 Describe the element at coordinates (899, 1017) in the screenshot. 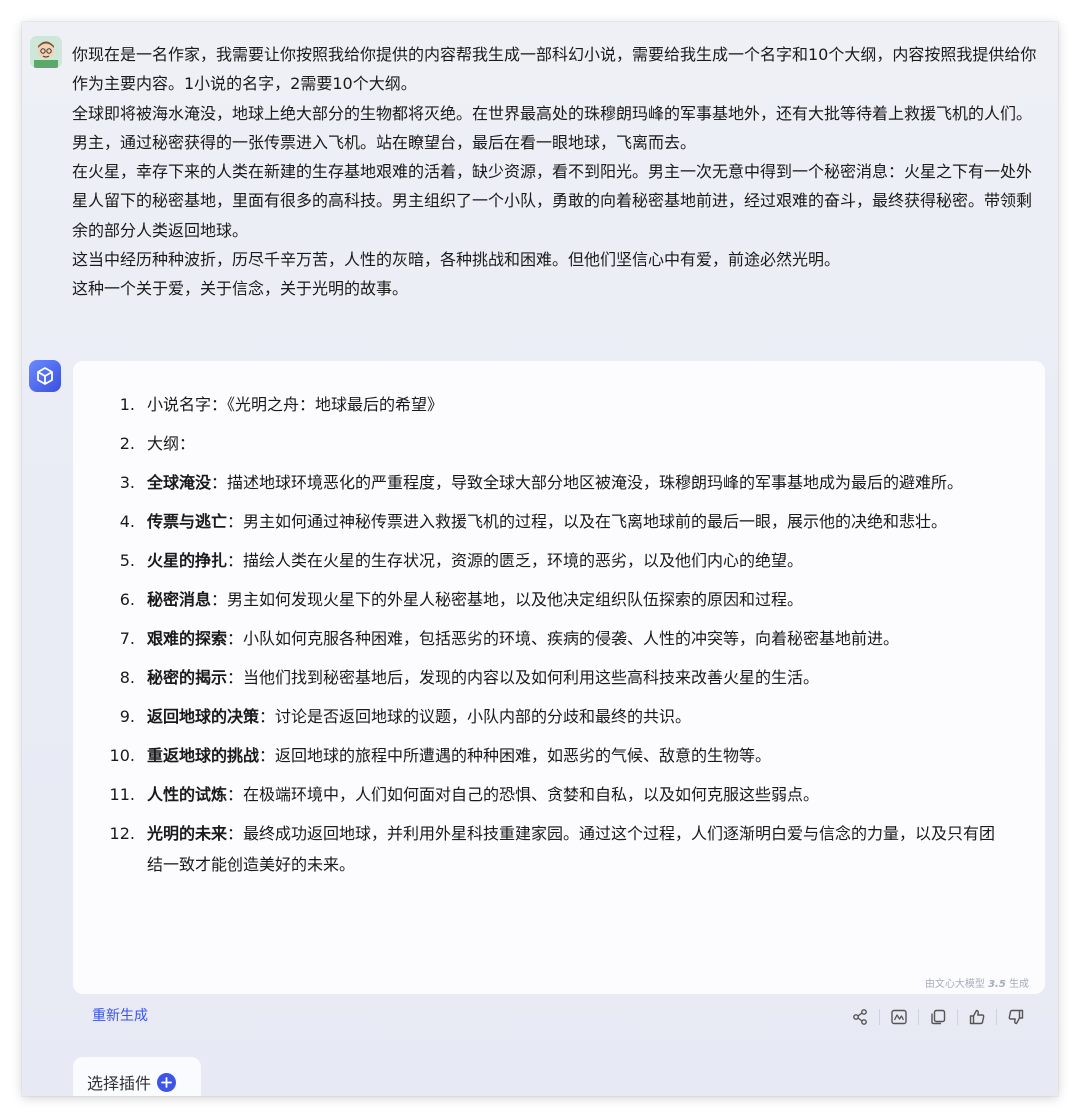

I see `image-icon` at that location.